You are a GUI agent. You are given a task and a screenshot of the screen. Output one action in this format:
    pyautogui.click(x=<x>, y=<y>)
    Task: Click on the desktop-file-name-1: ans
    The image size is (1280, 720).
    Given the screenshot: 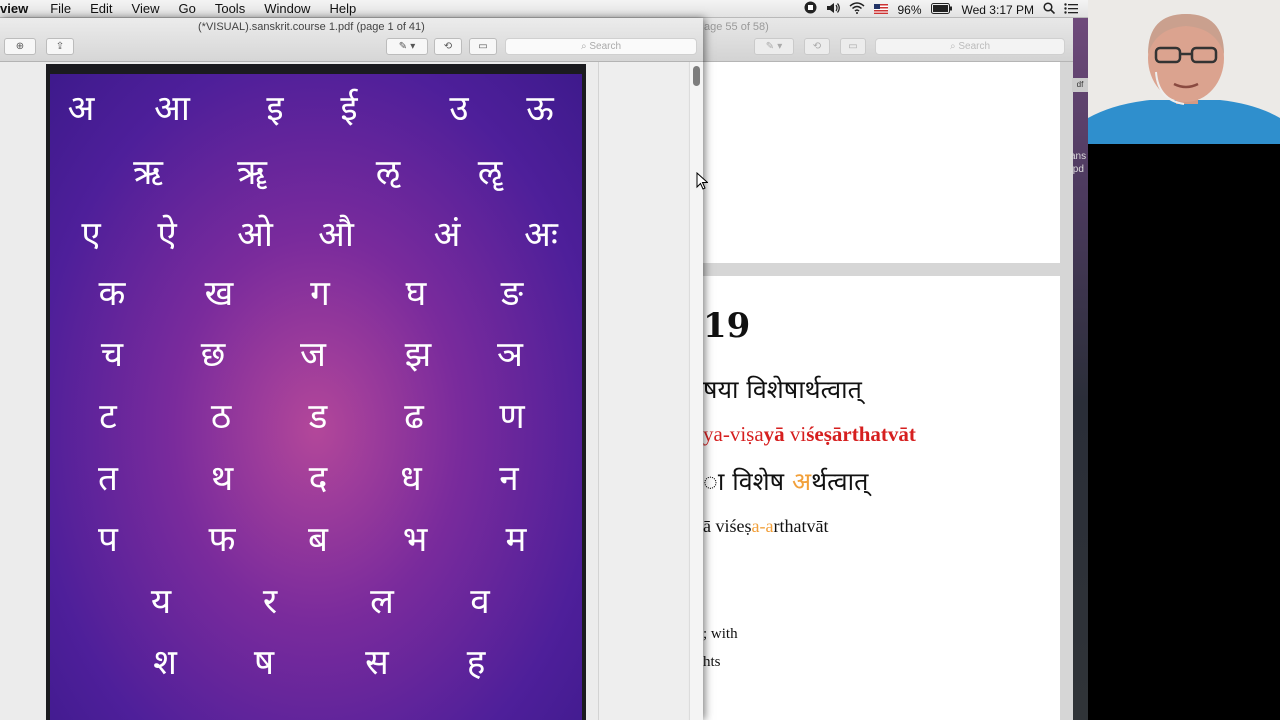 What is the action you would take?
    pyautogui.click(x=1078, y=156)
    